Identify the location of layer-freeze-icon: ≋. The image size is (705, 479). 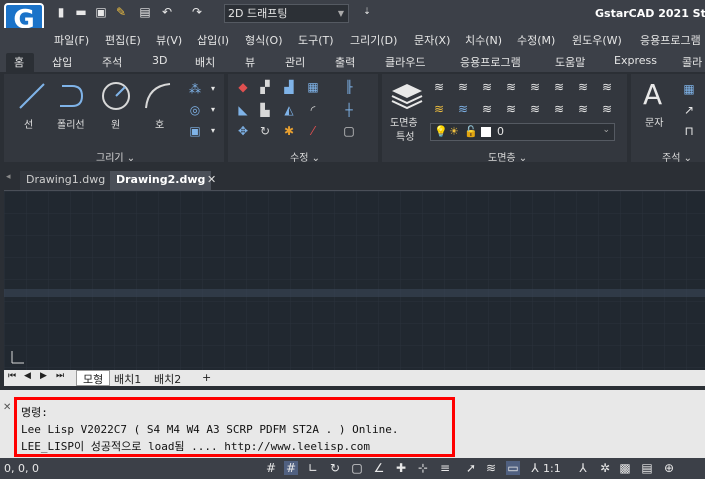
(559, 87).